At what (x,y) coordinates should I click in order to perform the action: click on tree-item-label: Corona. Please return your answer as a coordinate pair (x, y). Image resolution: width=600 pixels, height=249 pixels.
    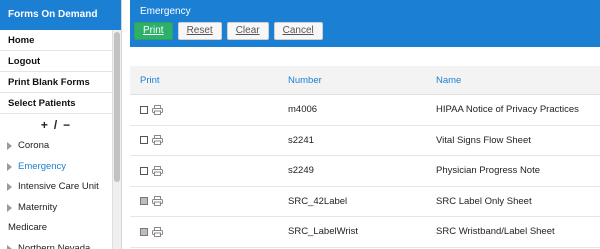
    Looking at the image, I should click on (34, 145).